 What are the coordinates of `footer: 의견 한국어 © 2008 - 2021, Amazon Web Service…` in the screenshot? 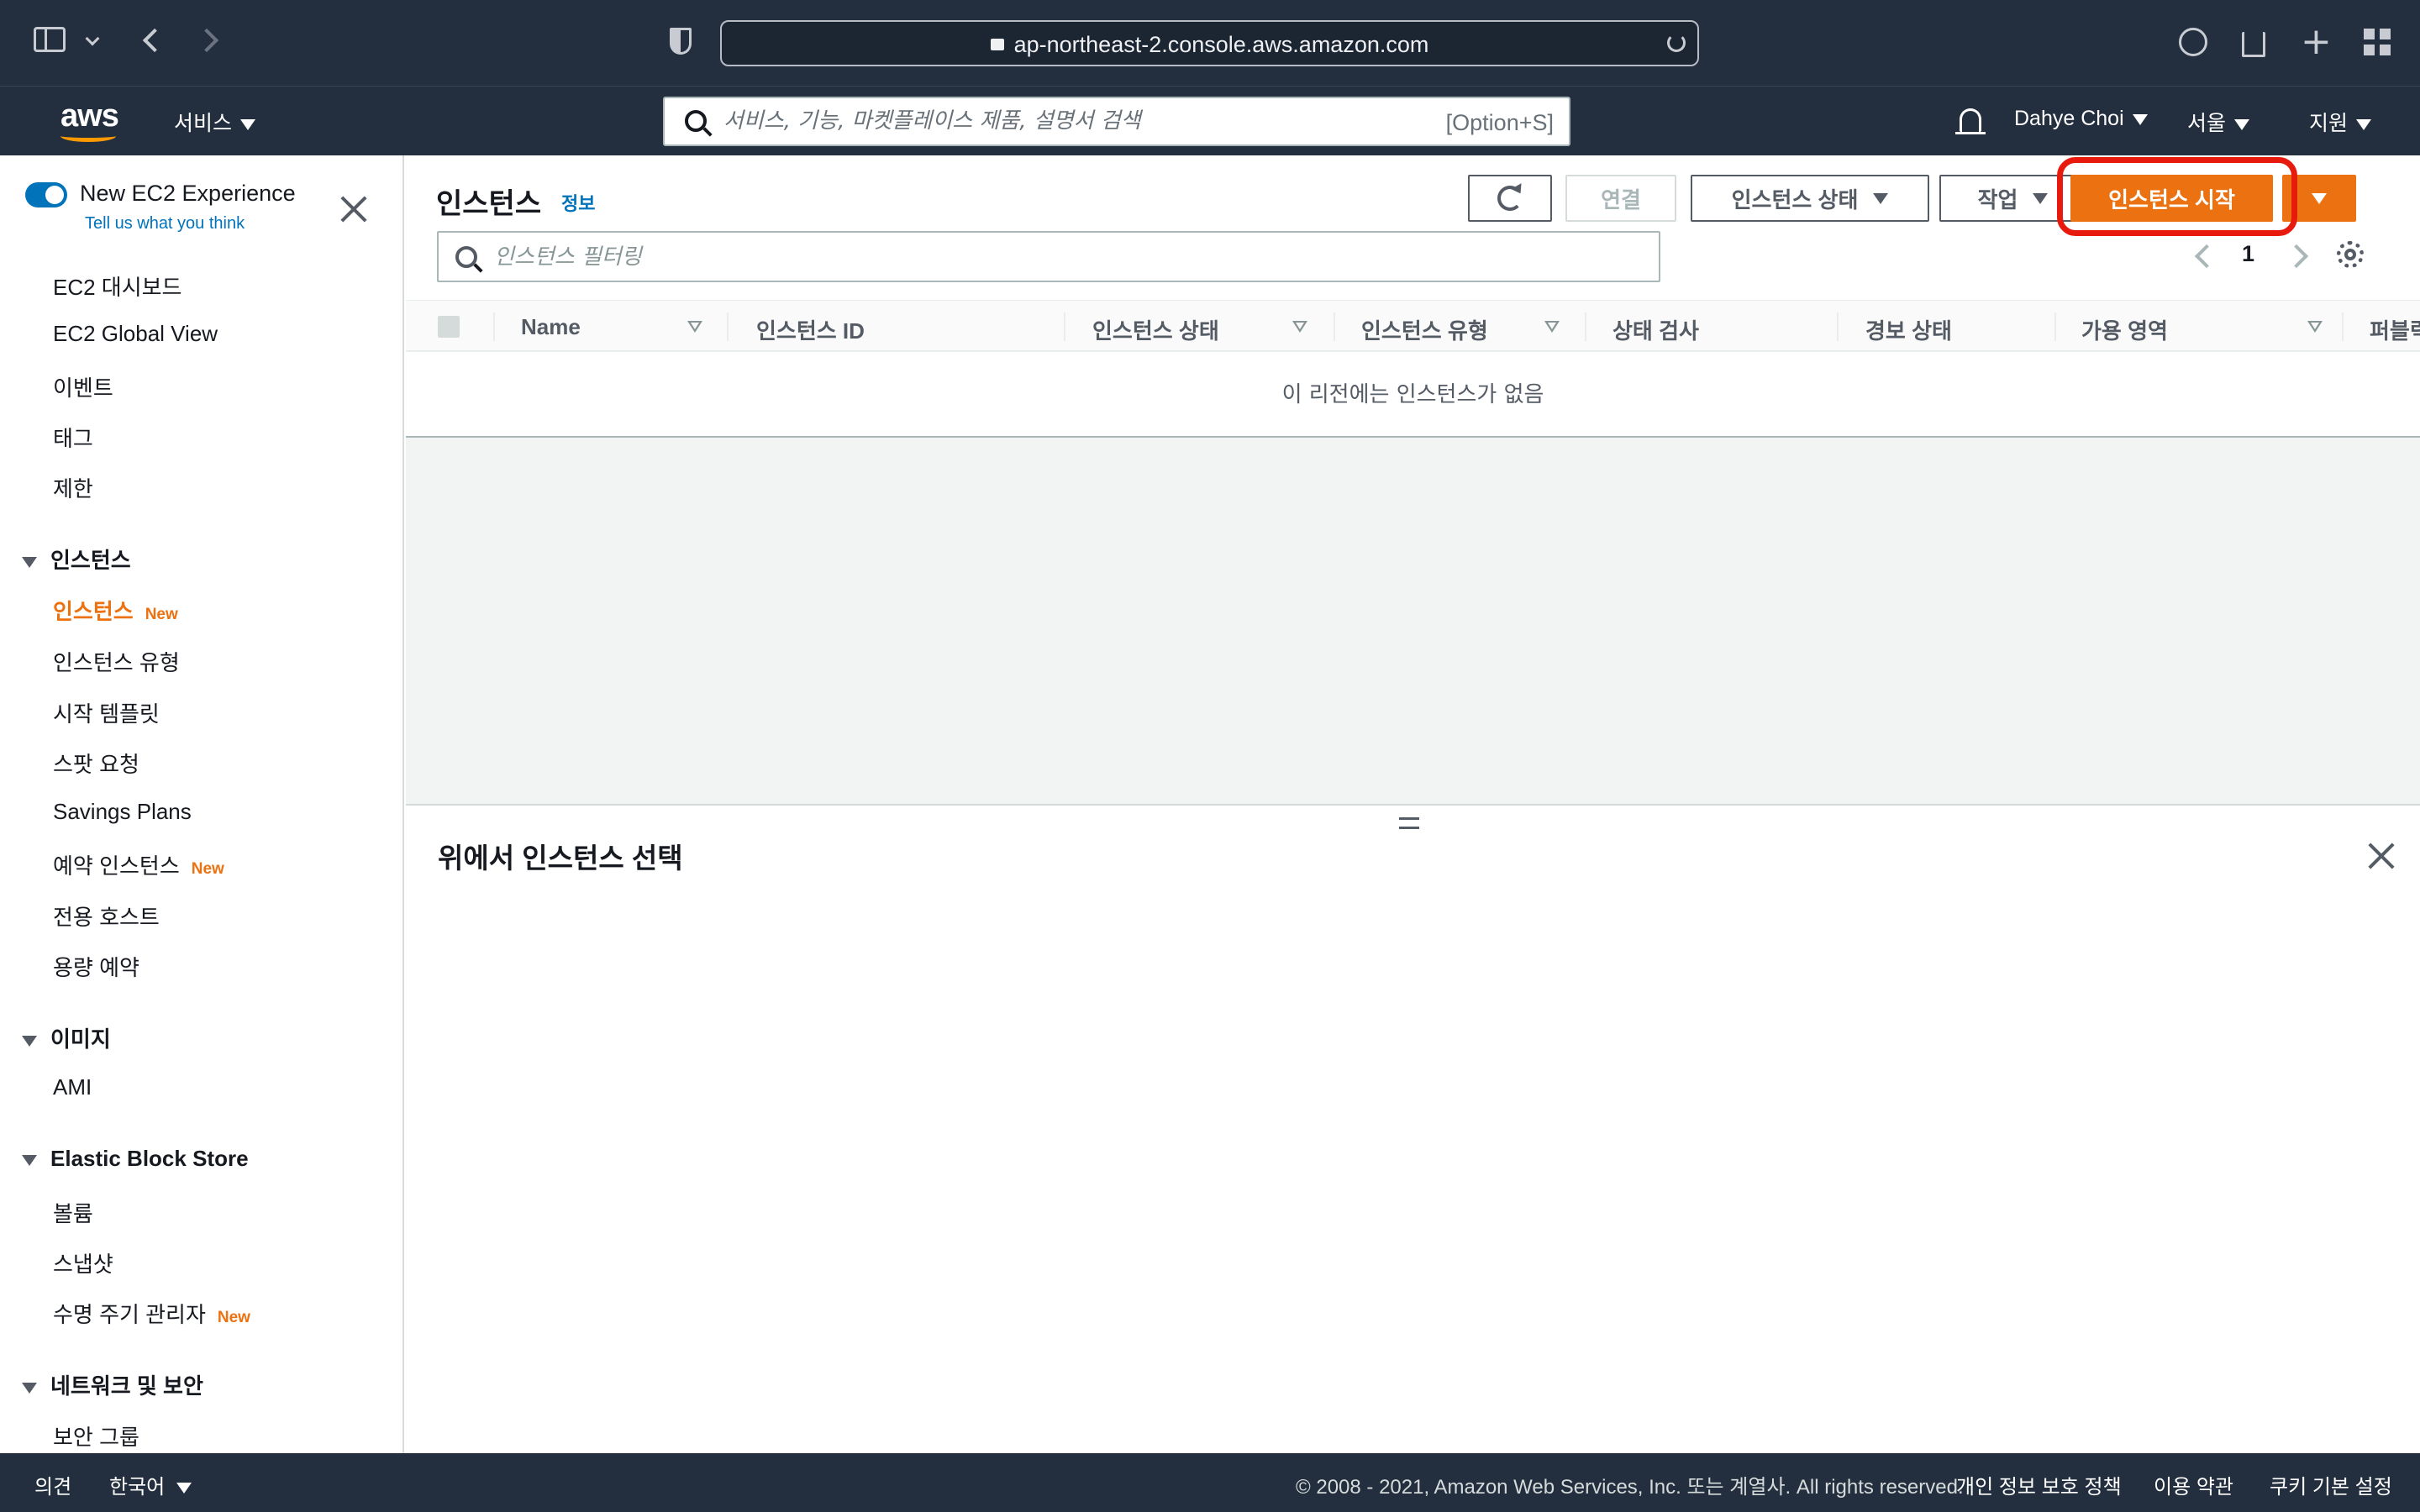 It's located at (1210, 1482).